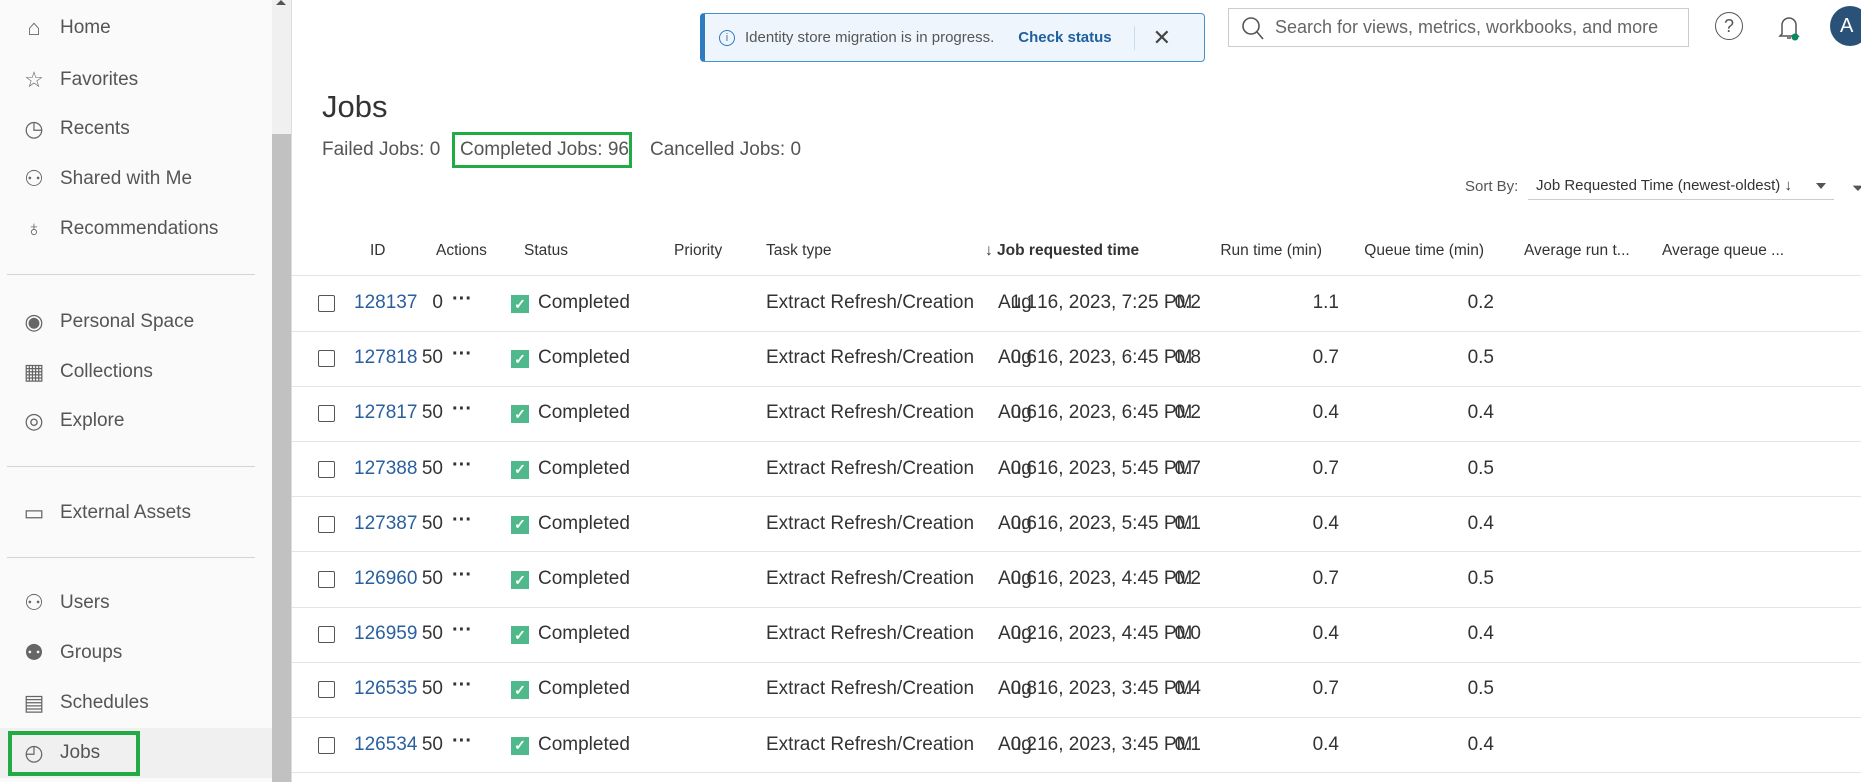  What do you see at coordinates (99, 79) in the screenshot?
I see `sidebar-item-label: Favorites` at bounding box center [99, 79].